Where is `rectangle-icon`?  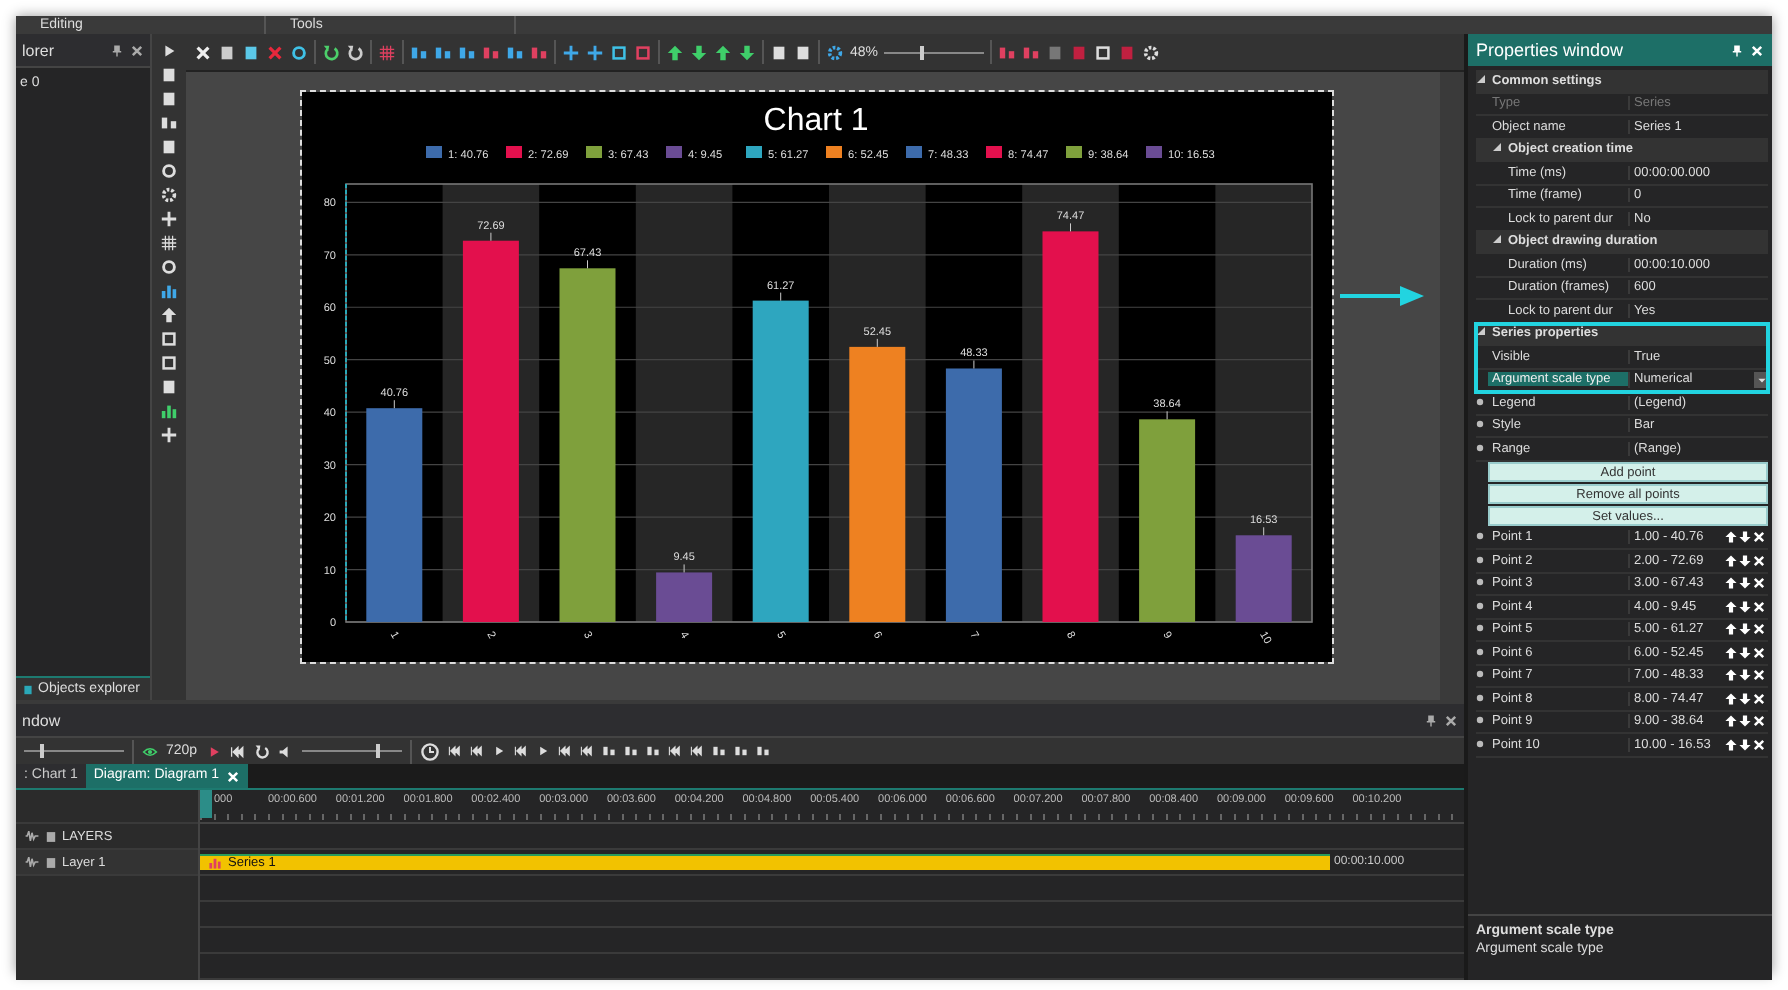 rectangle-icon is located at coordinates (169, 147).